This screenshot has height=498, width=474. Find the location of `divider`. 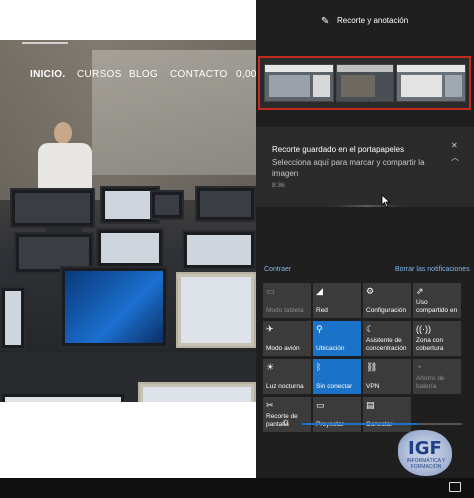

divider is located at coordinates (367, 206).